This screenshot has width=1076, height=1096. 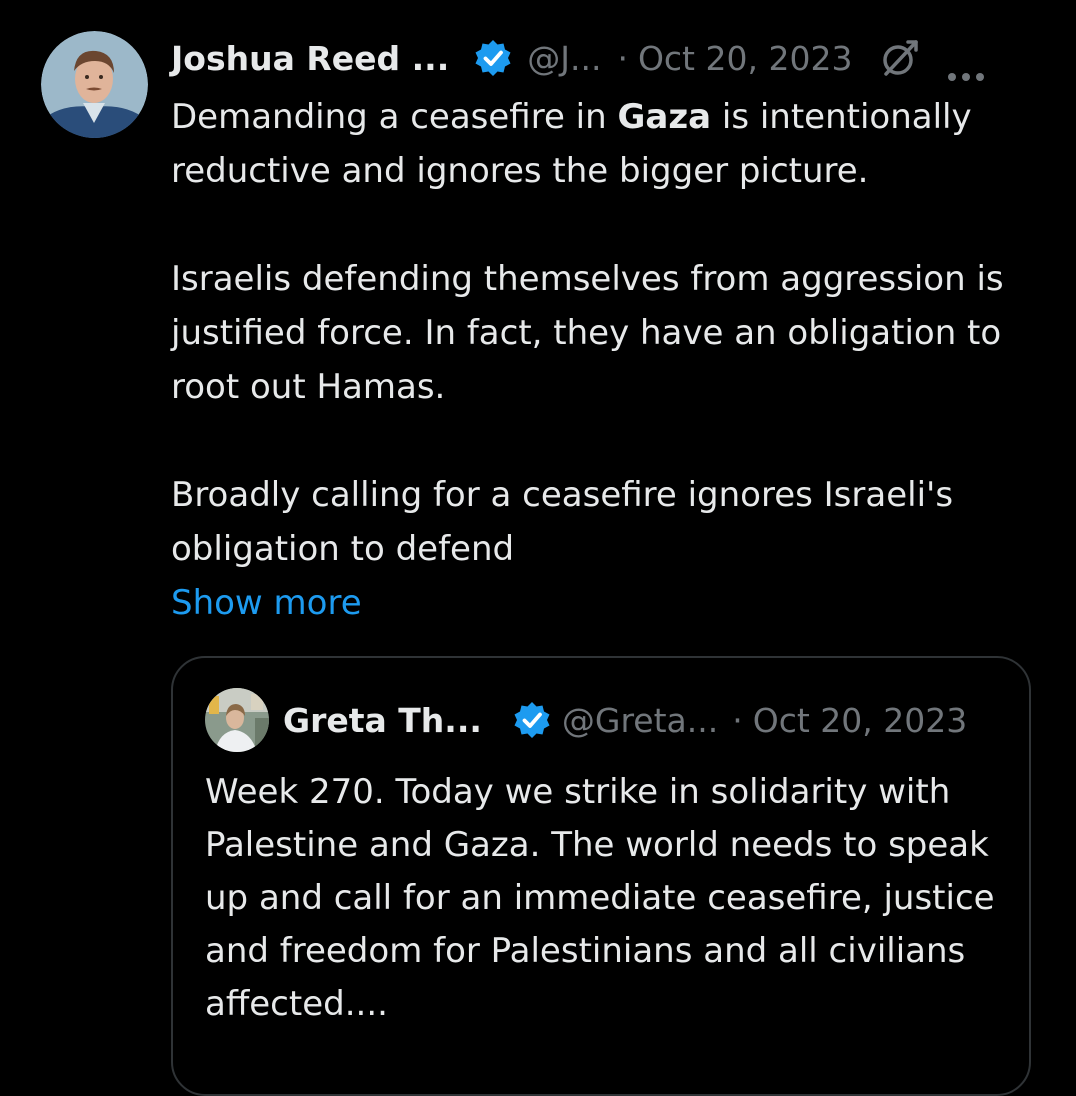 What do you see at coordinates (394, 117) in the screenshot?
I see `tweet-text-segment: Demanding a ceasefire in` at bounding box center [394, 117].